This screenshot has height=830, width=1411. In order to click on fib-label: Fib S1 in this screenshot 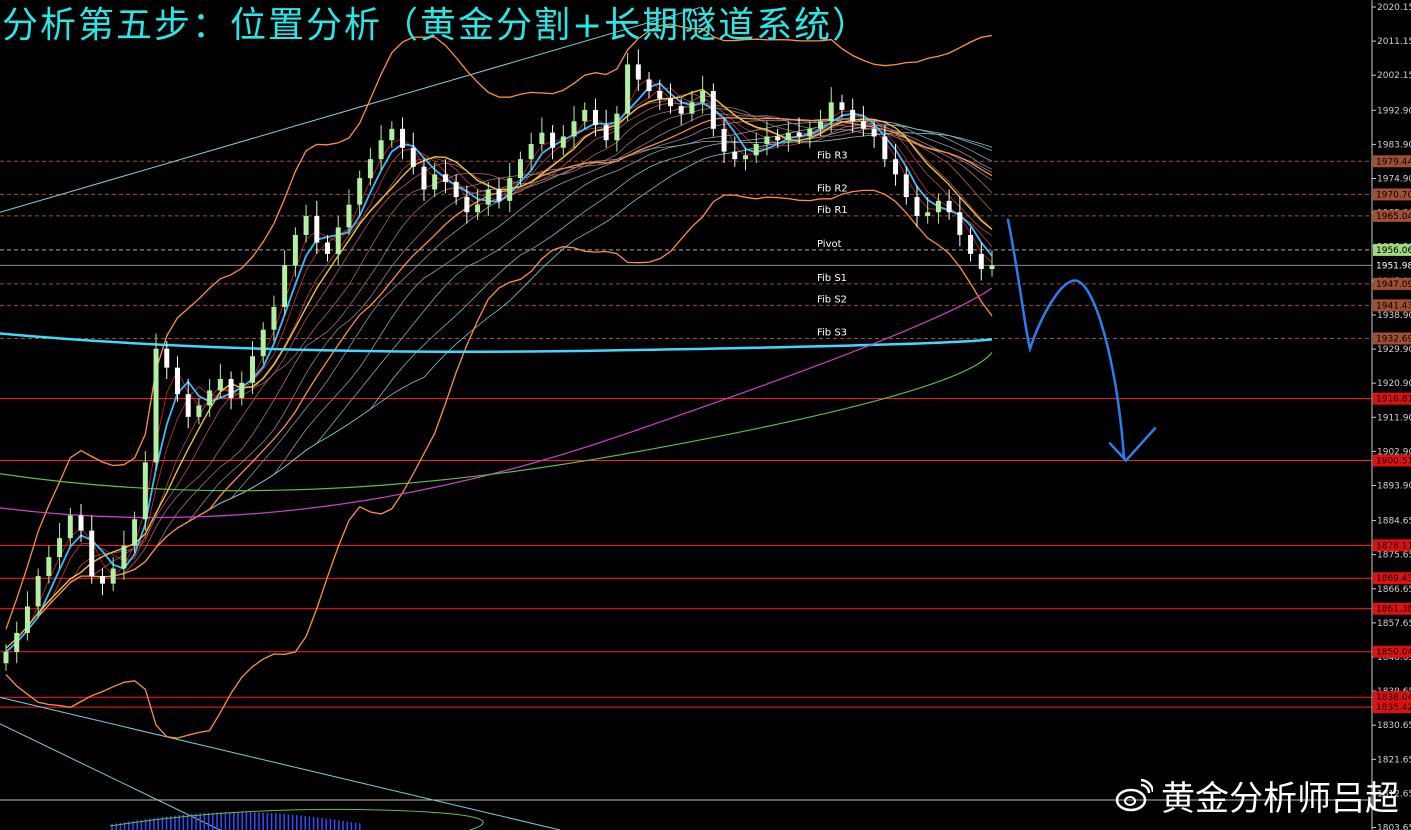, I will do `click(832, 278)`.